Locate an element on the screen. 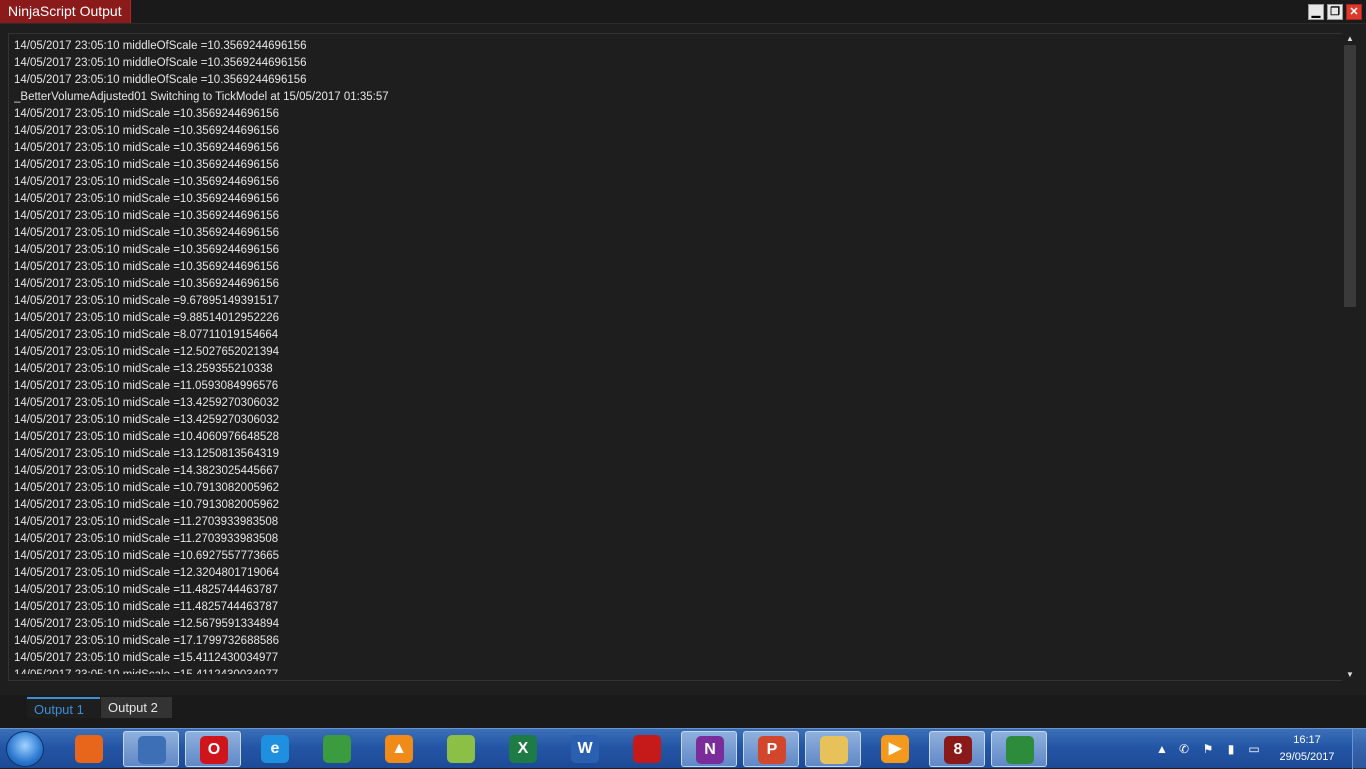  window-title: NinjaScript Output is located at coordinates (65, 11).